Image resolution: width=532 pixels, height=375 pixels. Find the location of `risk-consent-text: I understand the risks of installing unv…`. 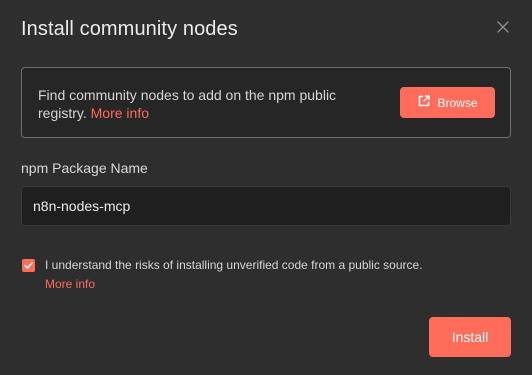

risk-consent-text: I understand the risks of installing unv… is located at coordinates (234, 265).